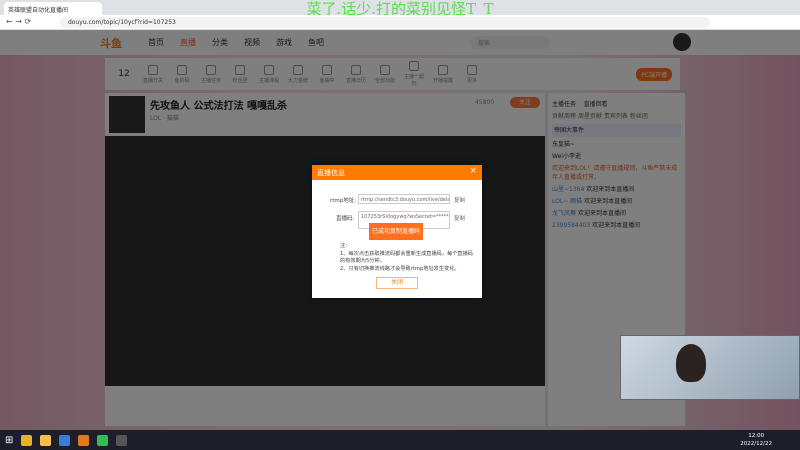 The width and height of the screenshot is (800, 450). What do you see at coordinates (756, 436) in the screenshot?
I see `clock-time: 12:00` at bounding box center [756, 436].